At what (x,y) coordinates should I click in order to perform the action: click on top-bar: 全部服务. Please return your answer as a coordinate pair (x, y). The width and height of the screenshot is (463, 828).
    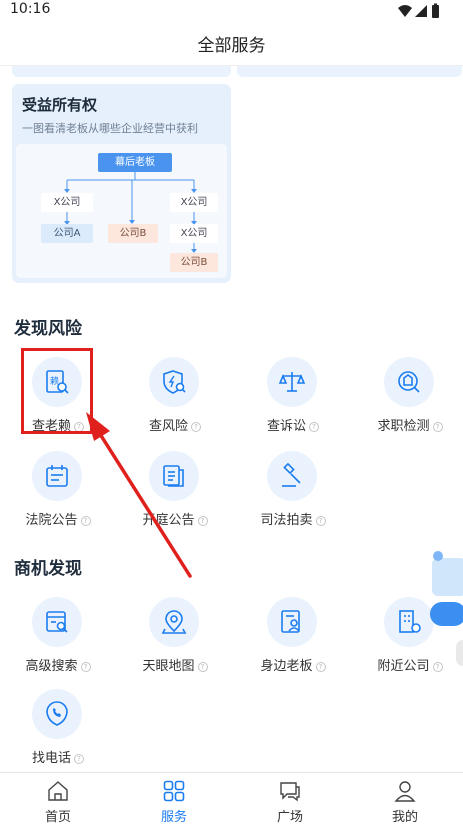
    Looking at the image, I should click on (231, 44).